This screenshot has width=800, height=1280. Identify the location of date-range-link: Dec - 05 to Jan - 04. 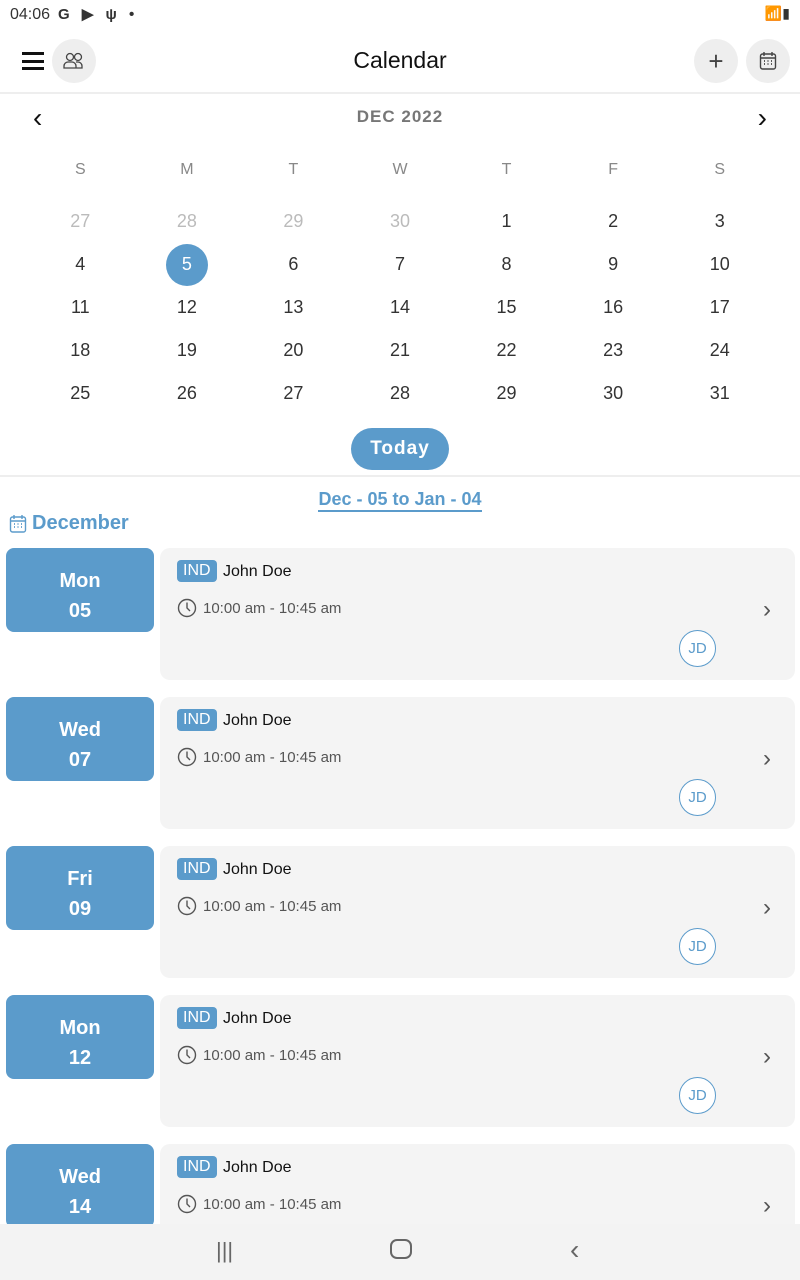
(400, 500).